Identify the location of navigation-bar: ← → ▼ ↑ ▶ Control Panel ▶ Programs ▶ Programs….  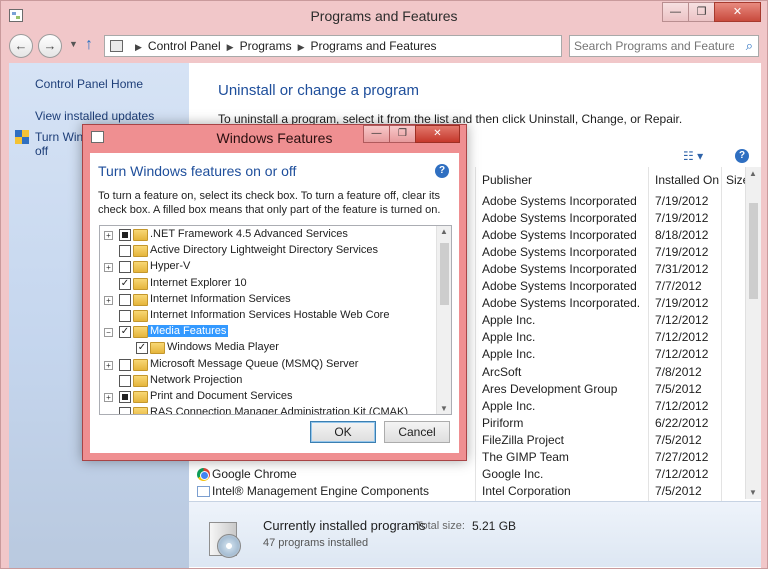
(385, 46).